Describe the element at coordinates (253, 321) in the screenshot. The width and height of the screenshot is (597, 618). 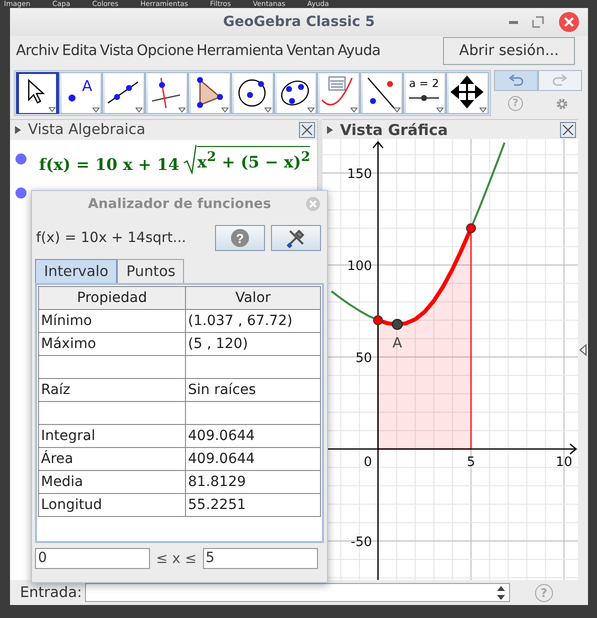
I see `table-cell: (1.037 , 67.72)` at that location.